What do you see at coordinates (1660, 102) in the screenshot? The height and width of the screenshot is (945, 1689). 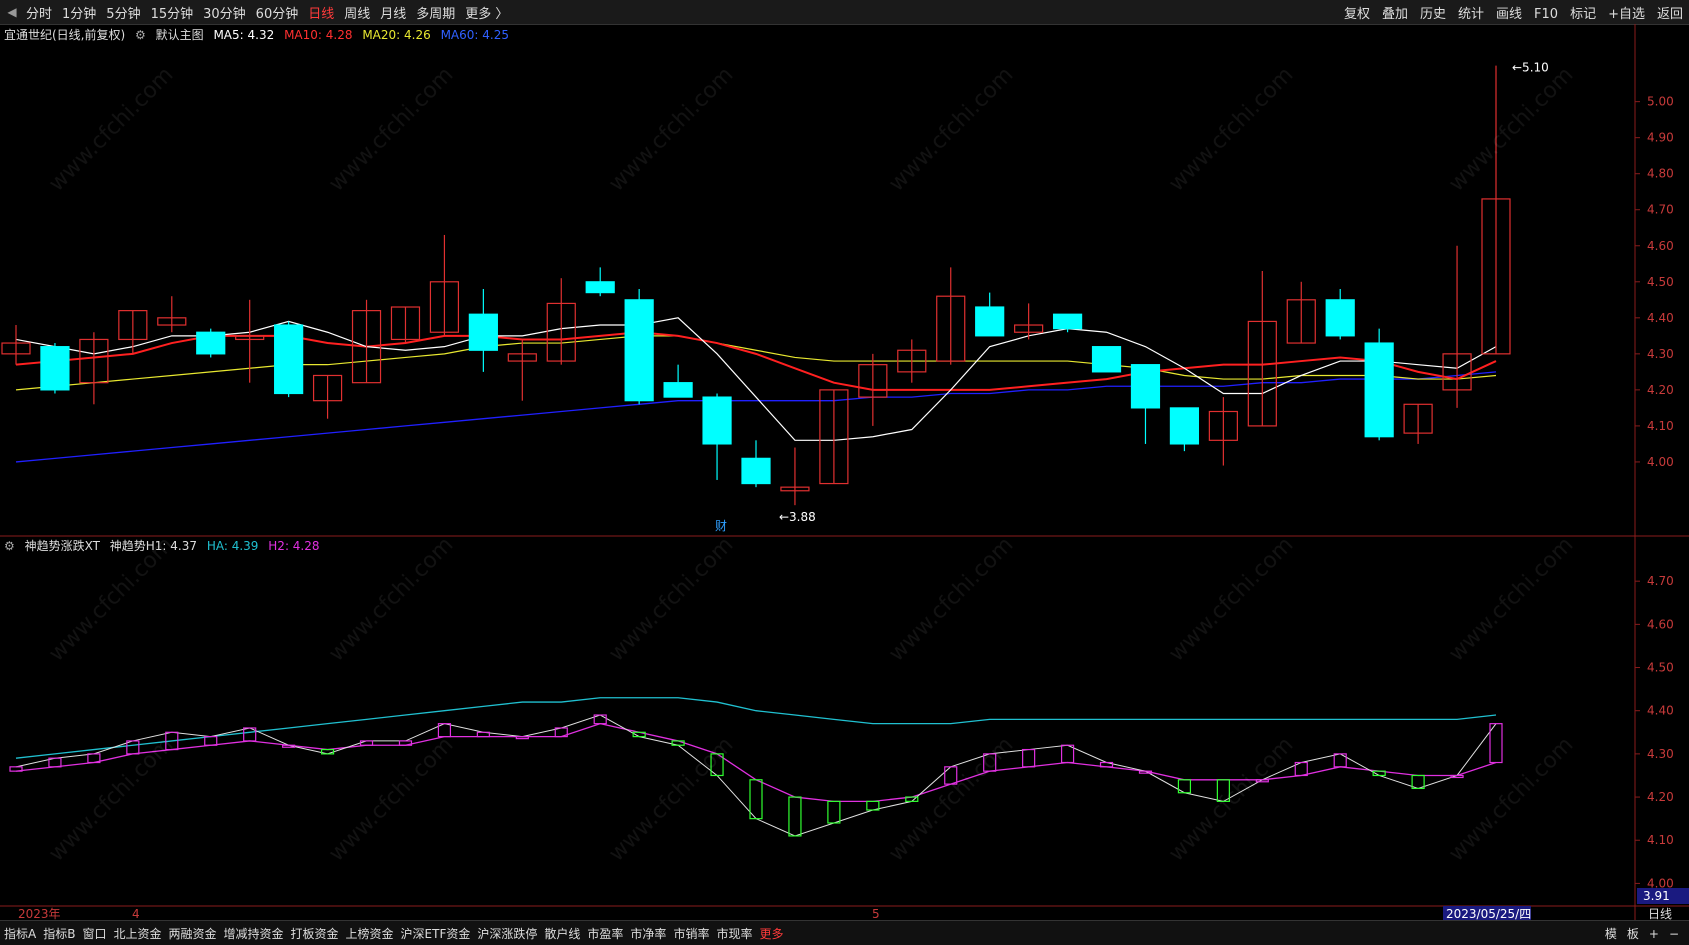 I see `main-axis-label: 5.00` at bounding box center [1660, 102].